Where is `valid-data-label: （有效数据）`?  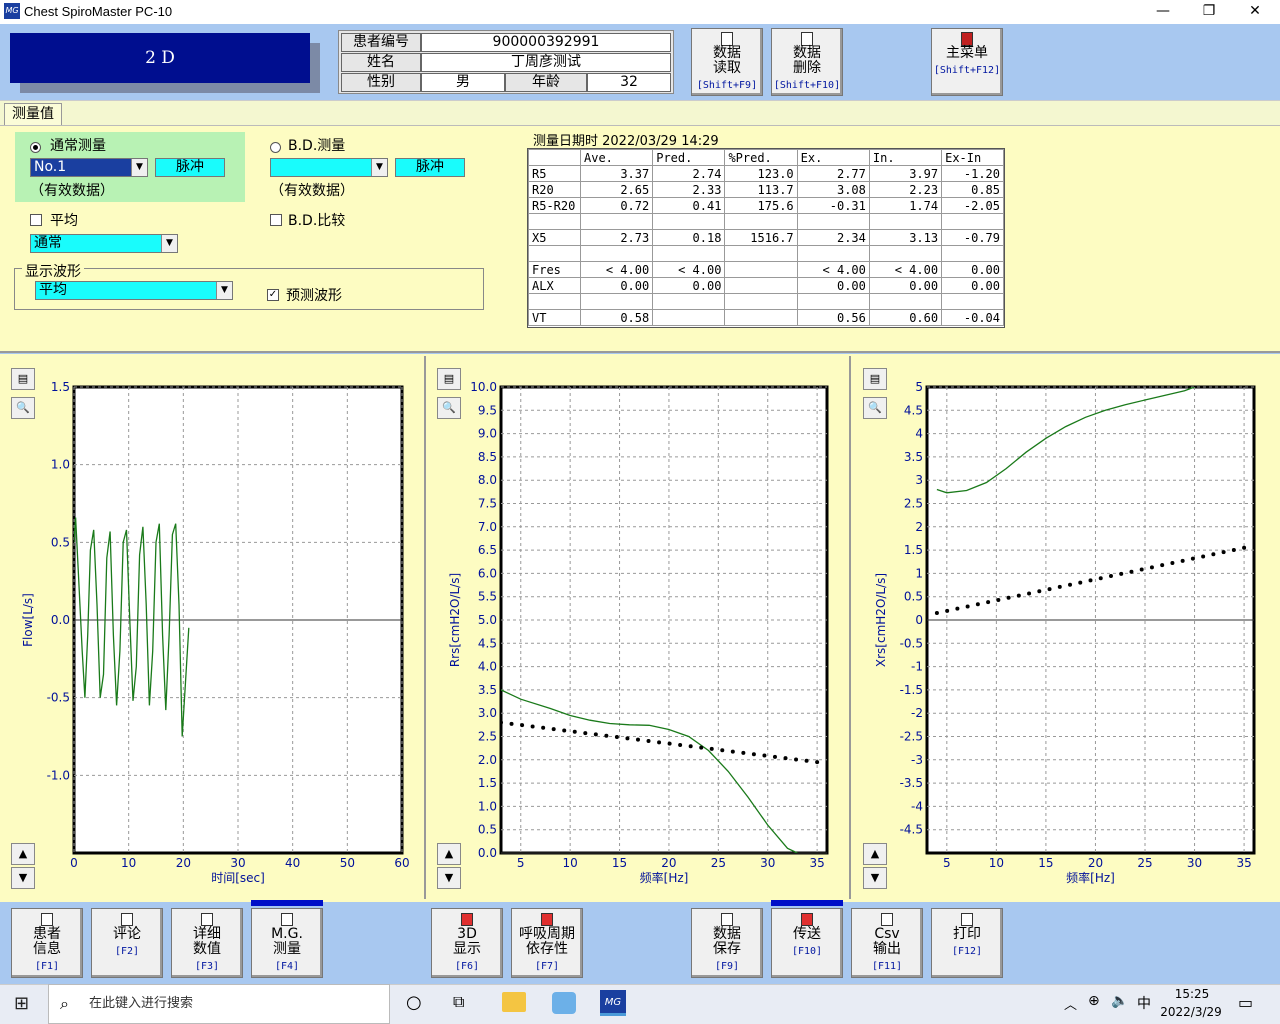
valid-data-label: （有效数据） is located at coordinates (72, 191).